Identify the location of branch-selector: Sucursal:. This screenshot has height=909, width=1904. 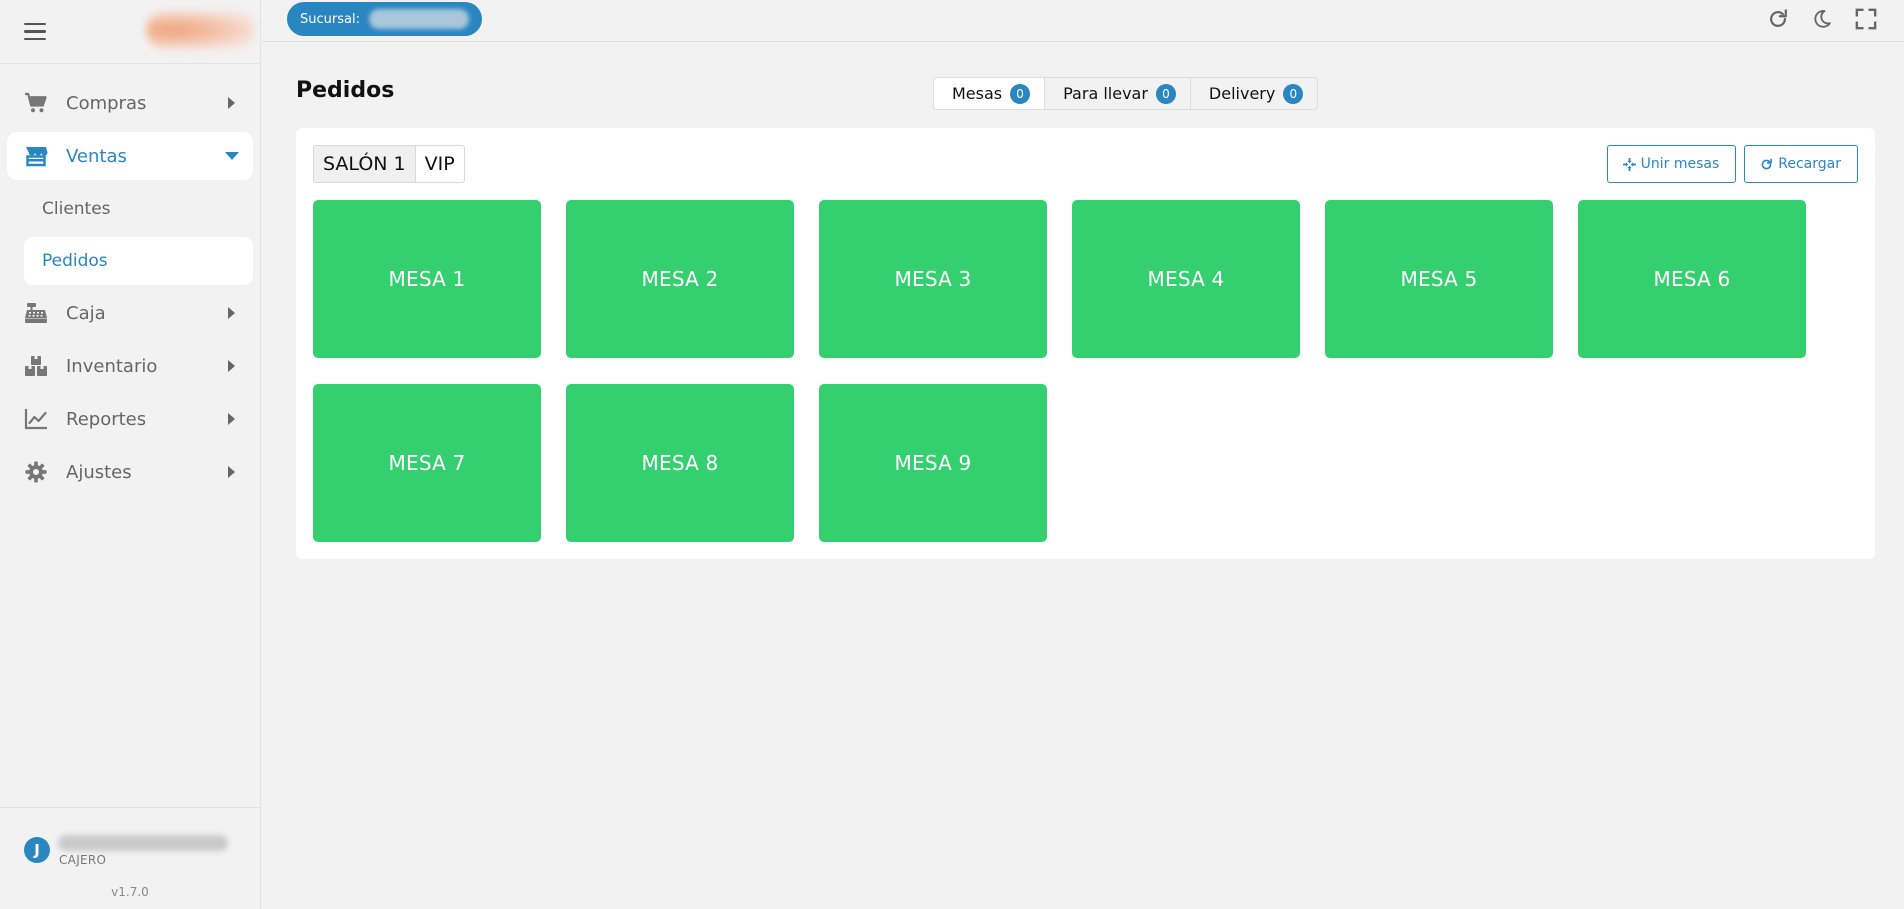
(384, 19).